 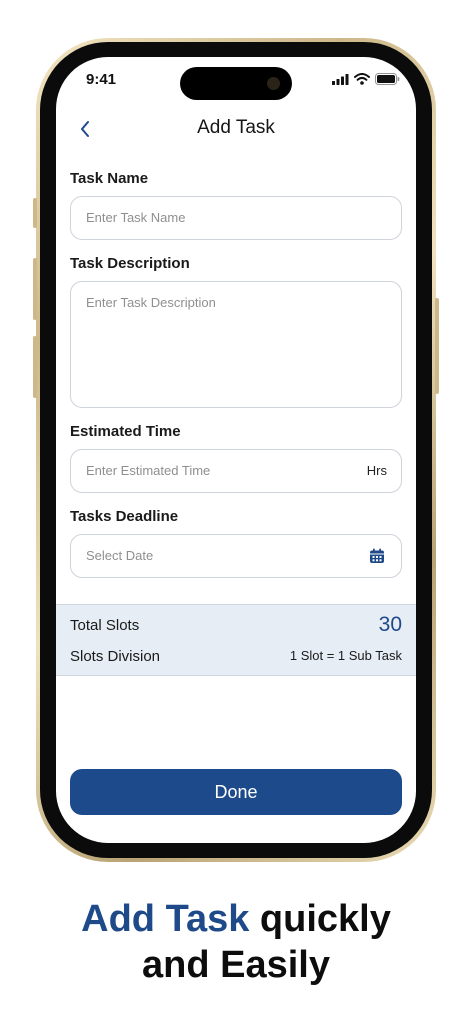 I want to click on caption-line-2: and Easily, so click(x=236, y=965).